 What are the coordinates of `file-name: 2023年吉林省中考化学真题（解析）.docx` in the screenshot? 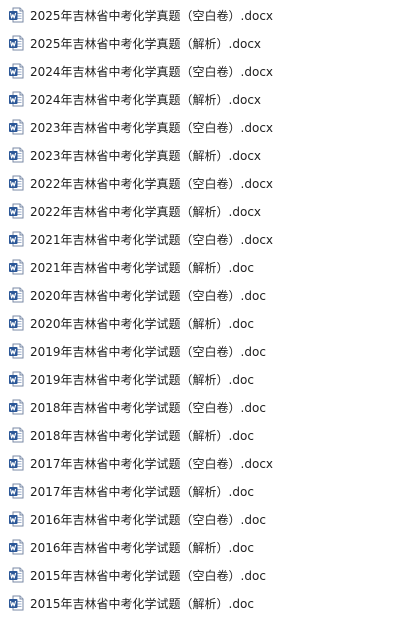 It's located at (146, 155).